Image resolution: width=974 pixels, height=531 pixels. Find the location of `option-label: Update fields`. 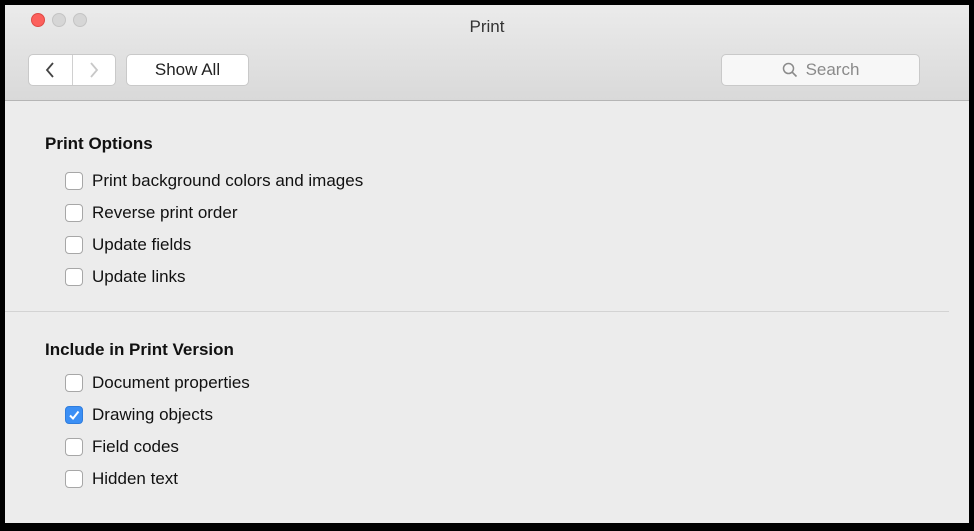

option-label: Update fields is located at coordinates (142, 244).